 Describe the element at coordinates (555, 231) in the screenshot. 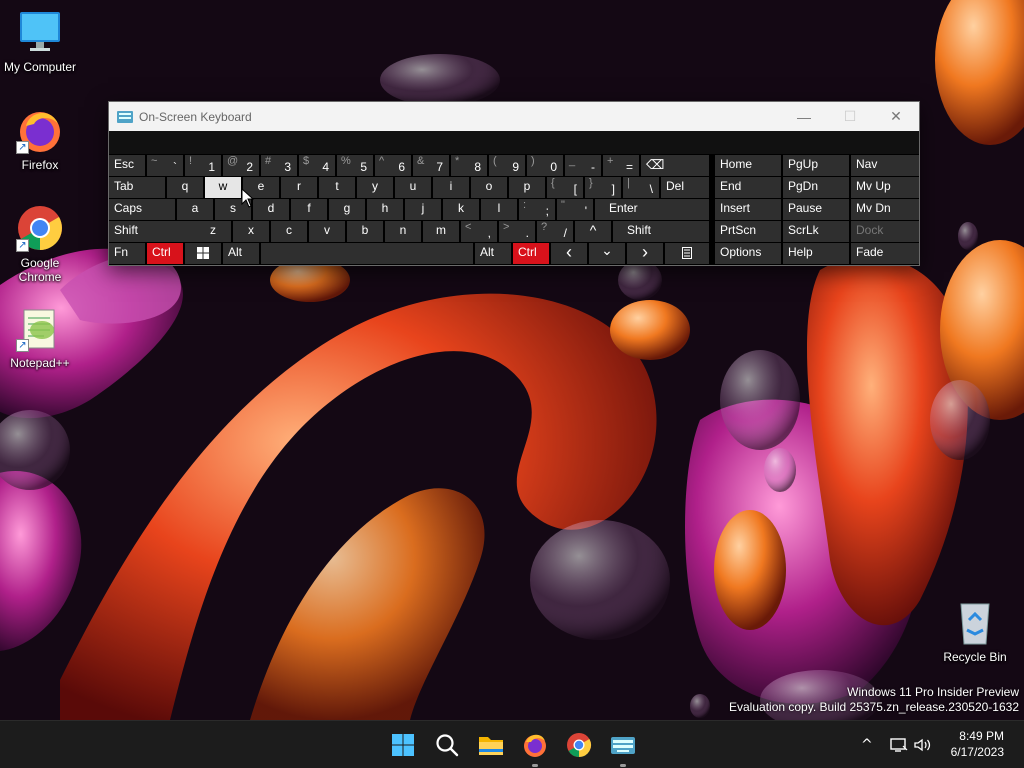

I see `key-slash: ? /` at that location.